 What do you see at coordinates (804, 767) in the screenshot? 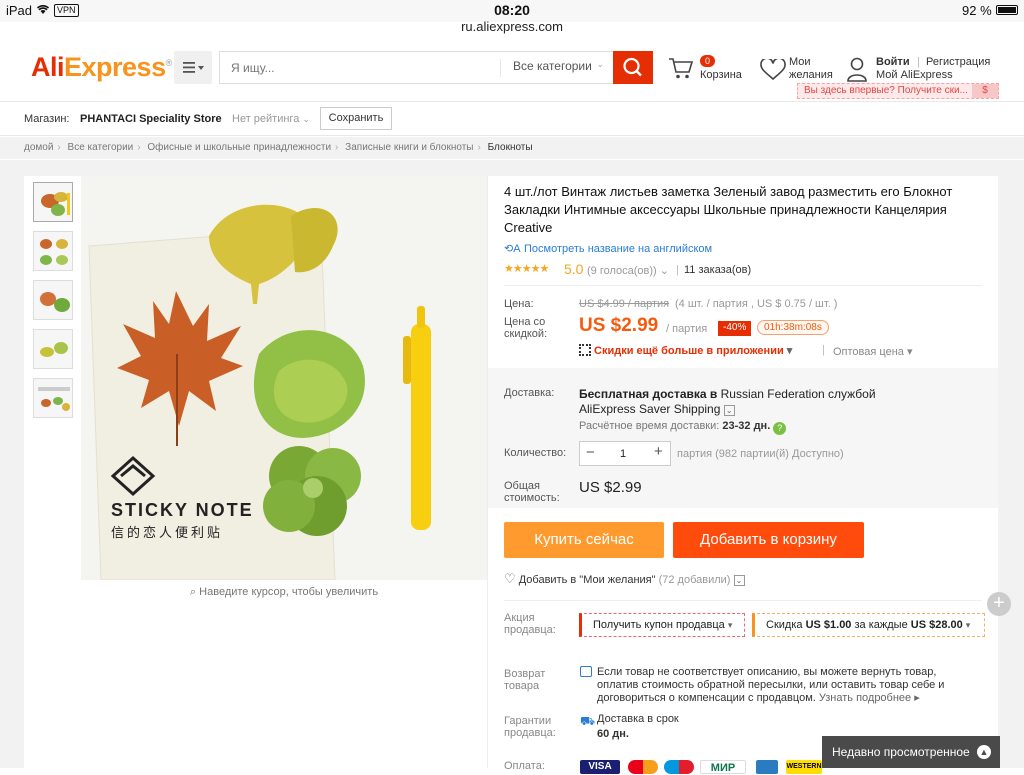
I see `western-union-icon: WESTERN` at bounding box center [804, 767].